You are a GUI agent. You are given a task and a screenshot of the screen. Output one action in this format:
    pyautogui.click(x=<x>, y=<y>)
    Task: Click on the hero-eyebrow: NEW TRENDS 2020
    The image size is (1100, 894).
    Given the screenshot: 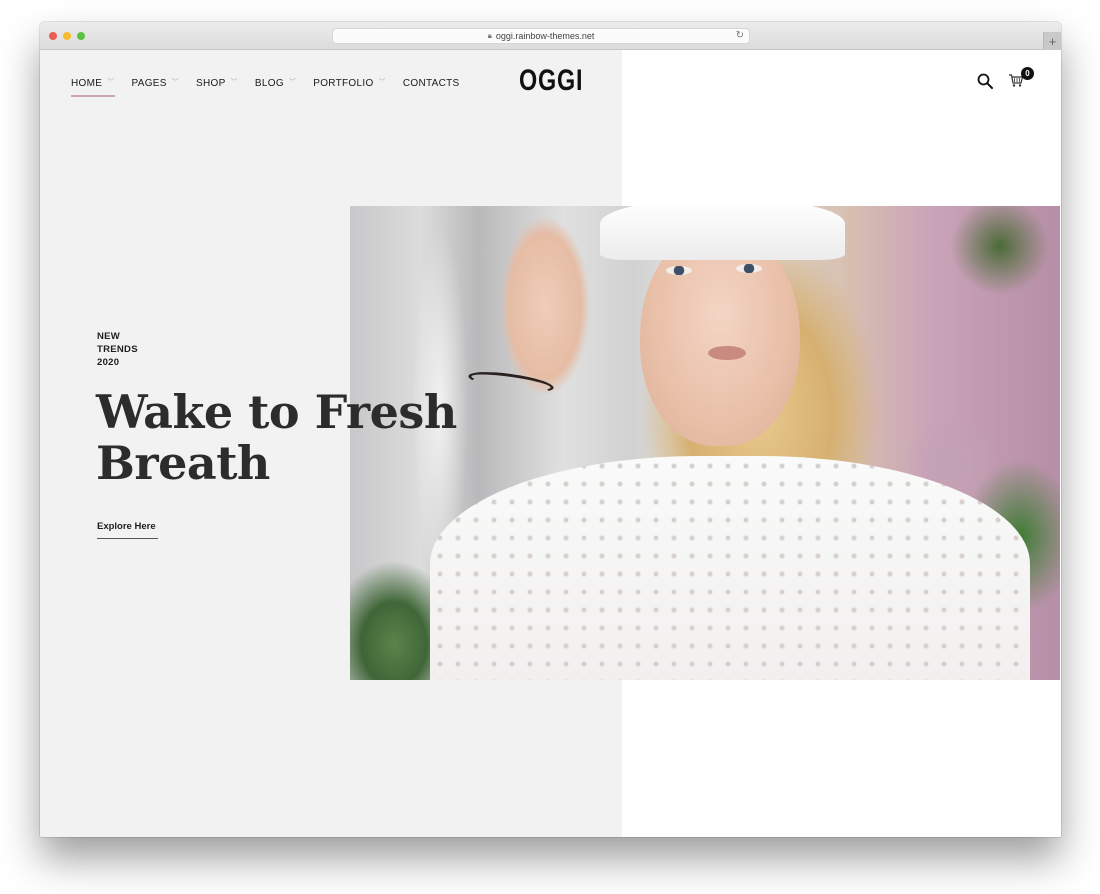 What is the action you would take?
    pyautogui.click(x=117, y=349)
    